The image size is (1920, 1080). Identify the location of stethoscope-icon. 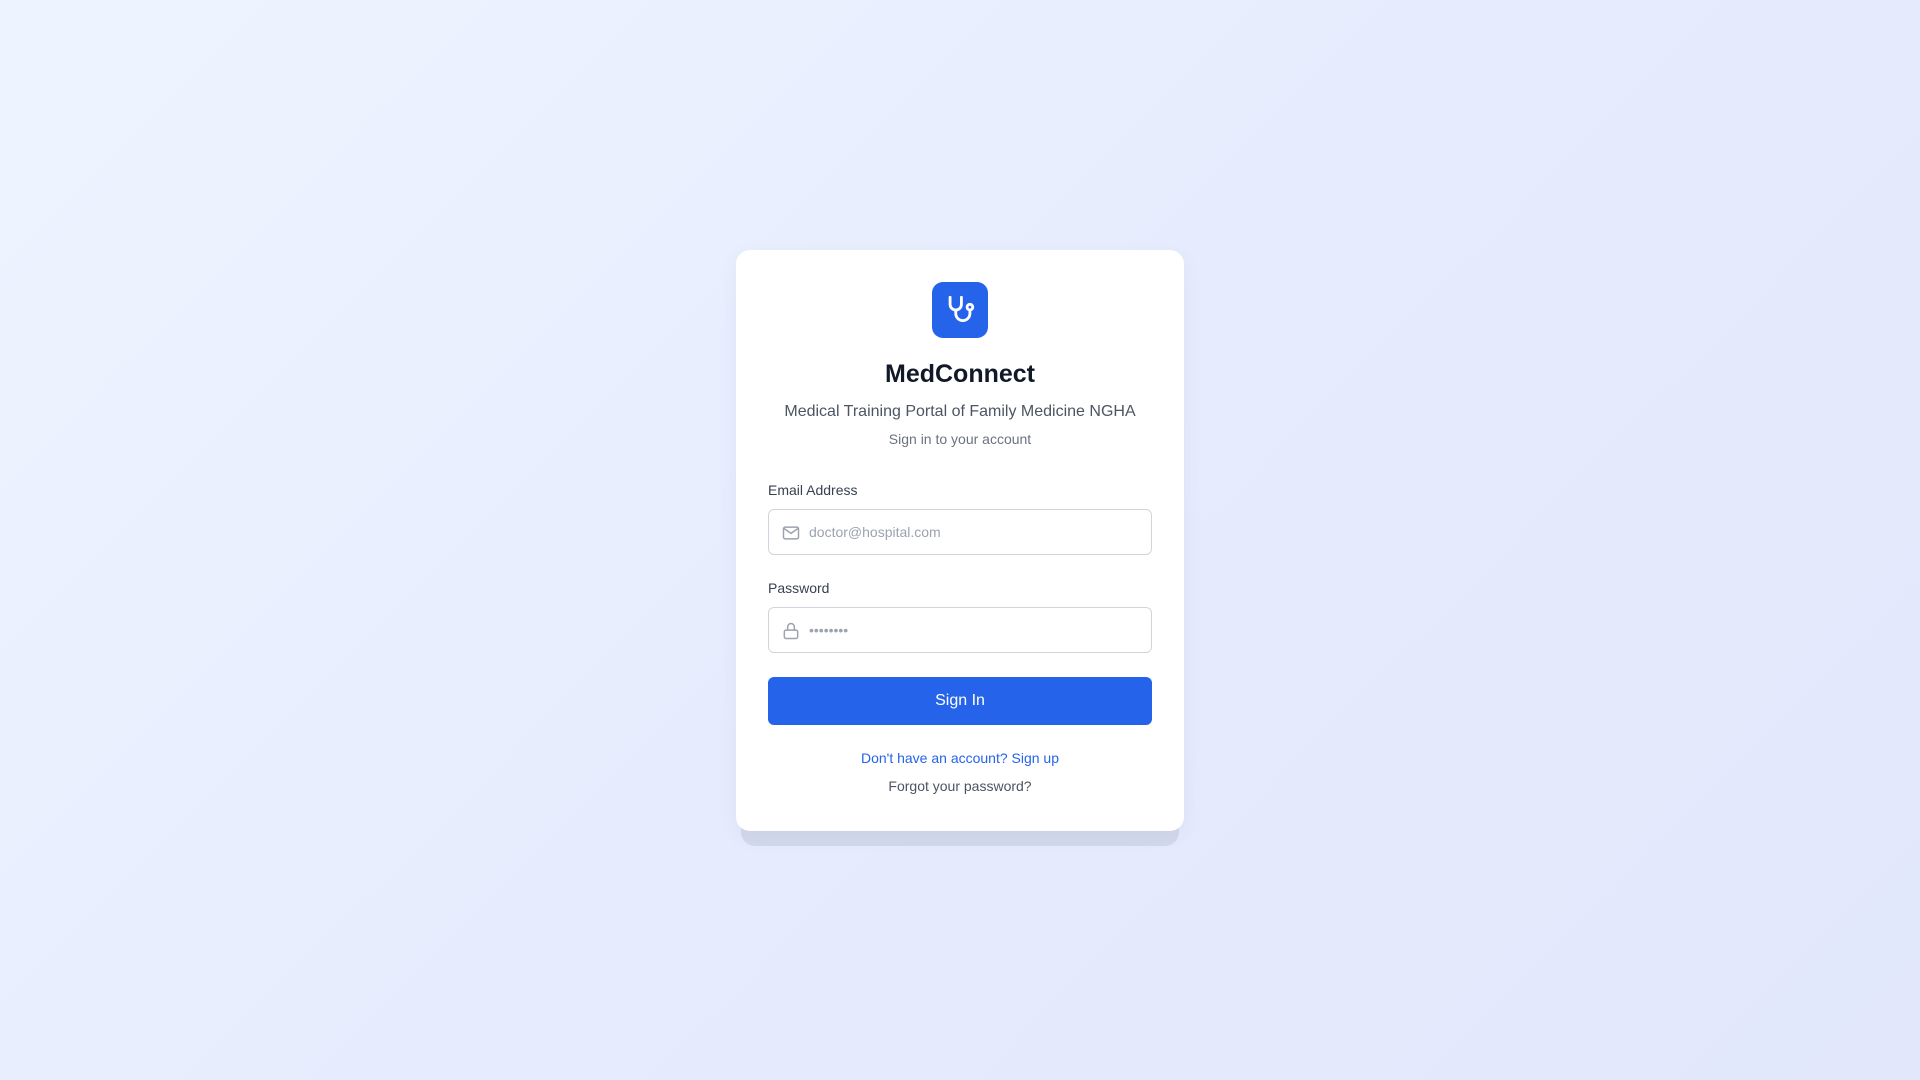
(961, 308).